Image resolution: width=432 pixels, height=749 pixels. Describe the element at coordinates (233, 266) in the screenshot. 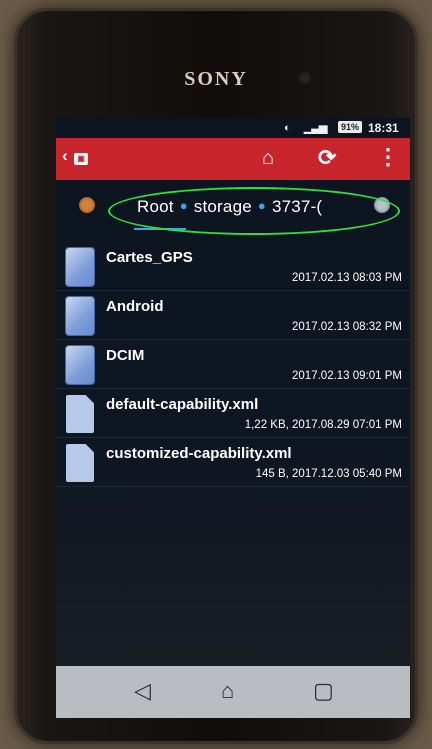

I see `list-item: Cartes_GPS 2017.02.13 08:03 PM` at that location.